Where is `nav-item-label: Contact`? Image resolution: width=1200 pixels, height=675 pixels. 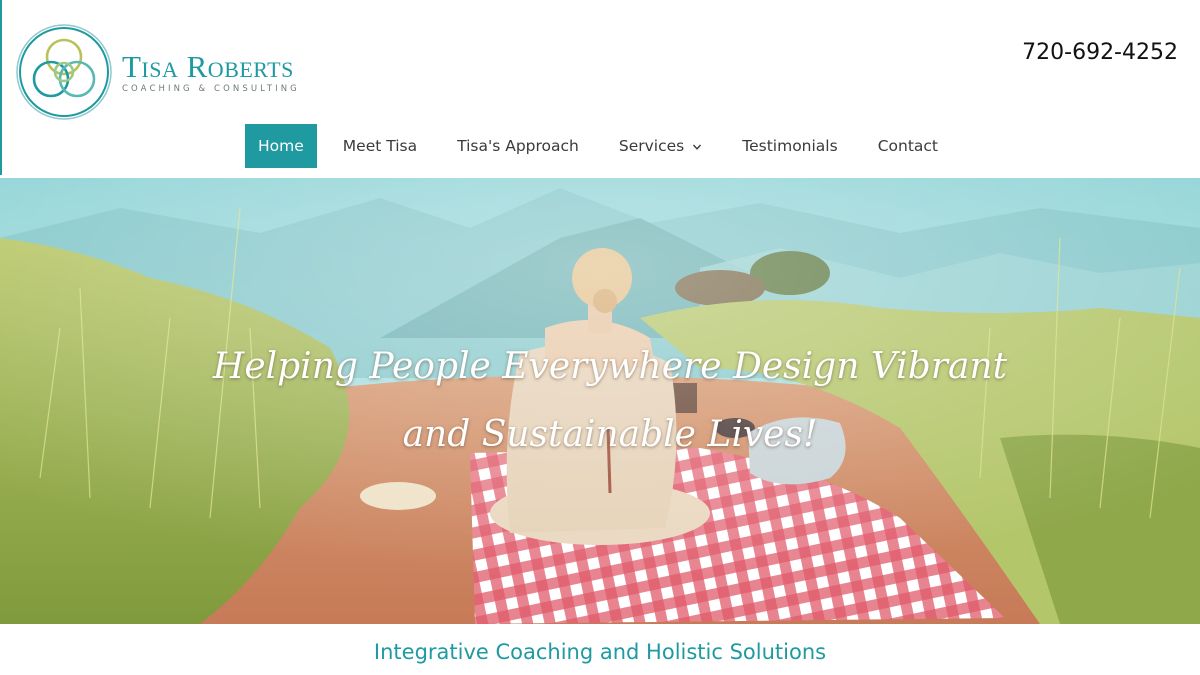 nav-item-label: Contact is located at coordinates (907, 146).